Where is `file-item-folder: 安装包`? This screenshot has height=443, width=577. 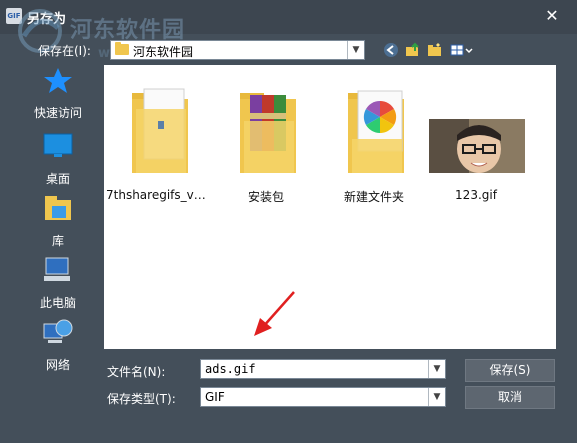 file-item-folder: 安装包 is located at coordinates (266, 140).